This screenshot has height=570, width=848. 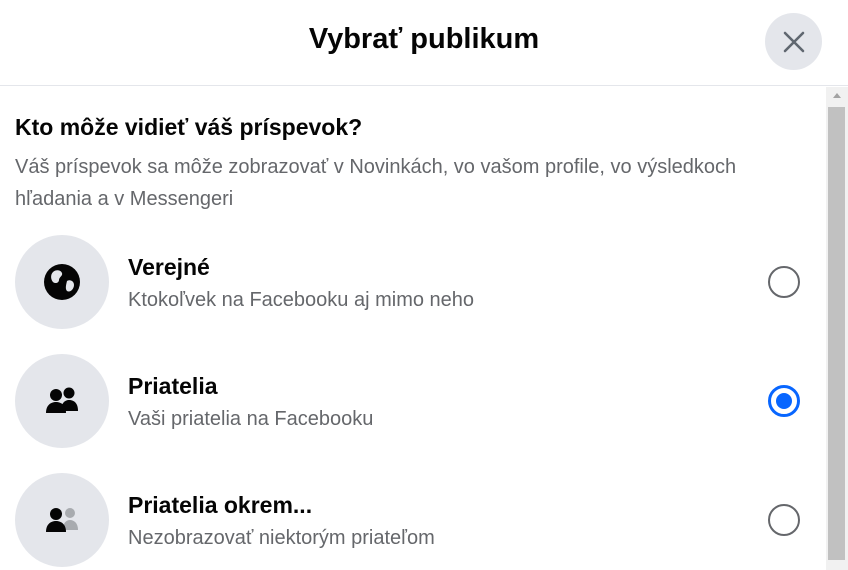 I want to click on scrollbar, so click(x=837, y=328).